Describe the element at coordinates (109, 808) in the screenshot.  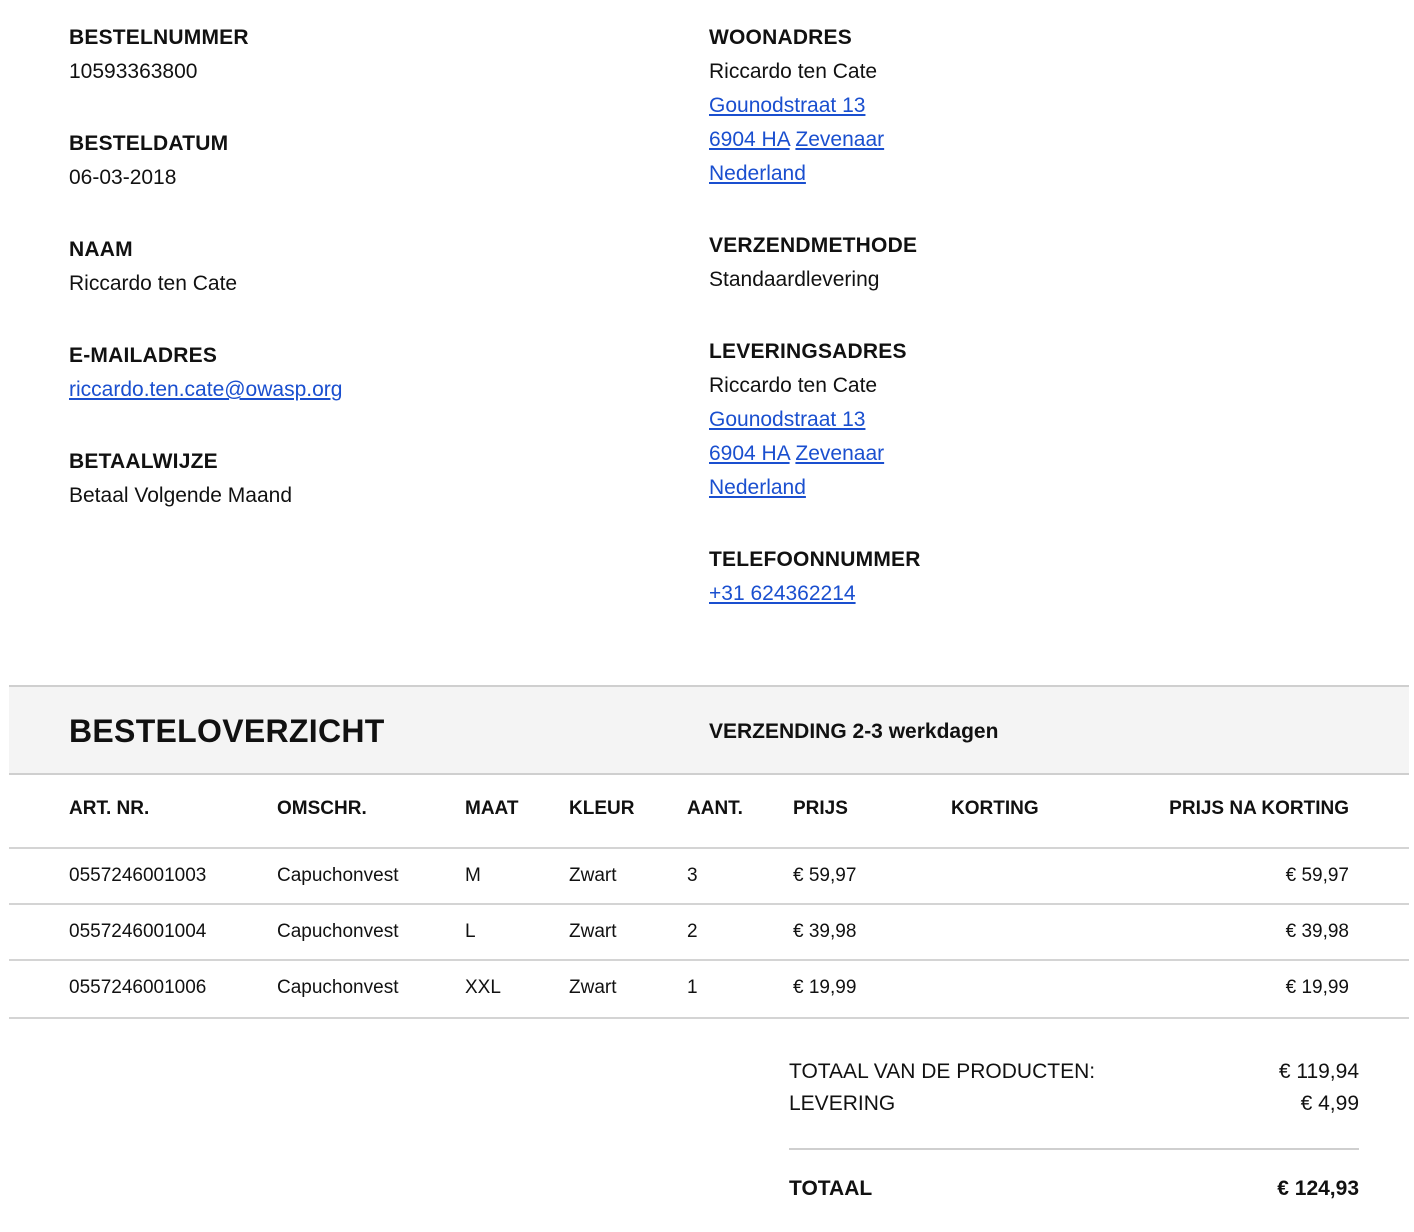
I see `col-header-article-number: ART. NR.` at that location.